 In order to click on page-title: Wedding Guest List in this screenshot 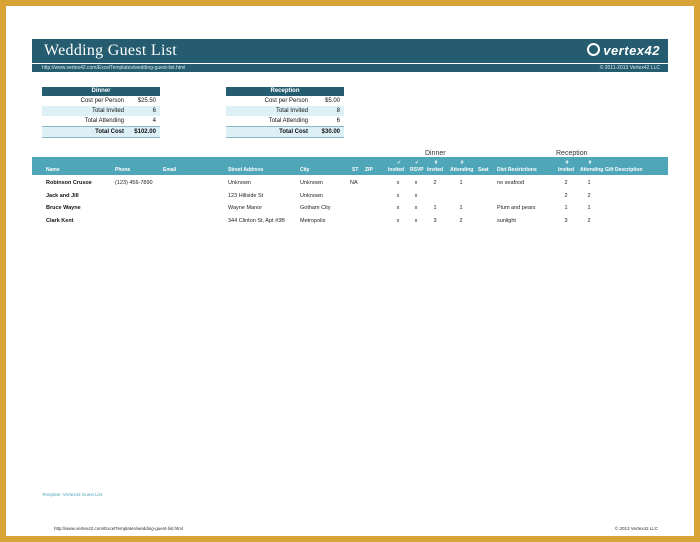, I will do `click(110, 50)`.